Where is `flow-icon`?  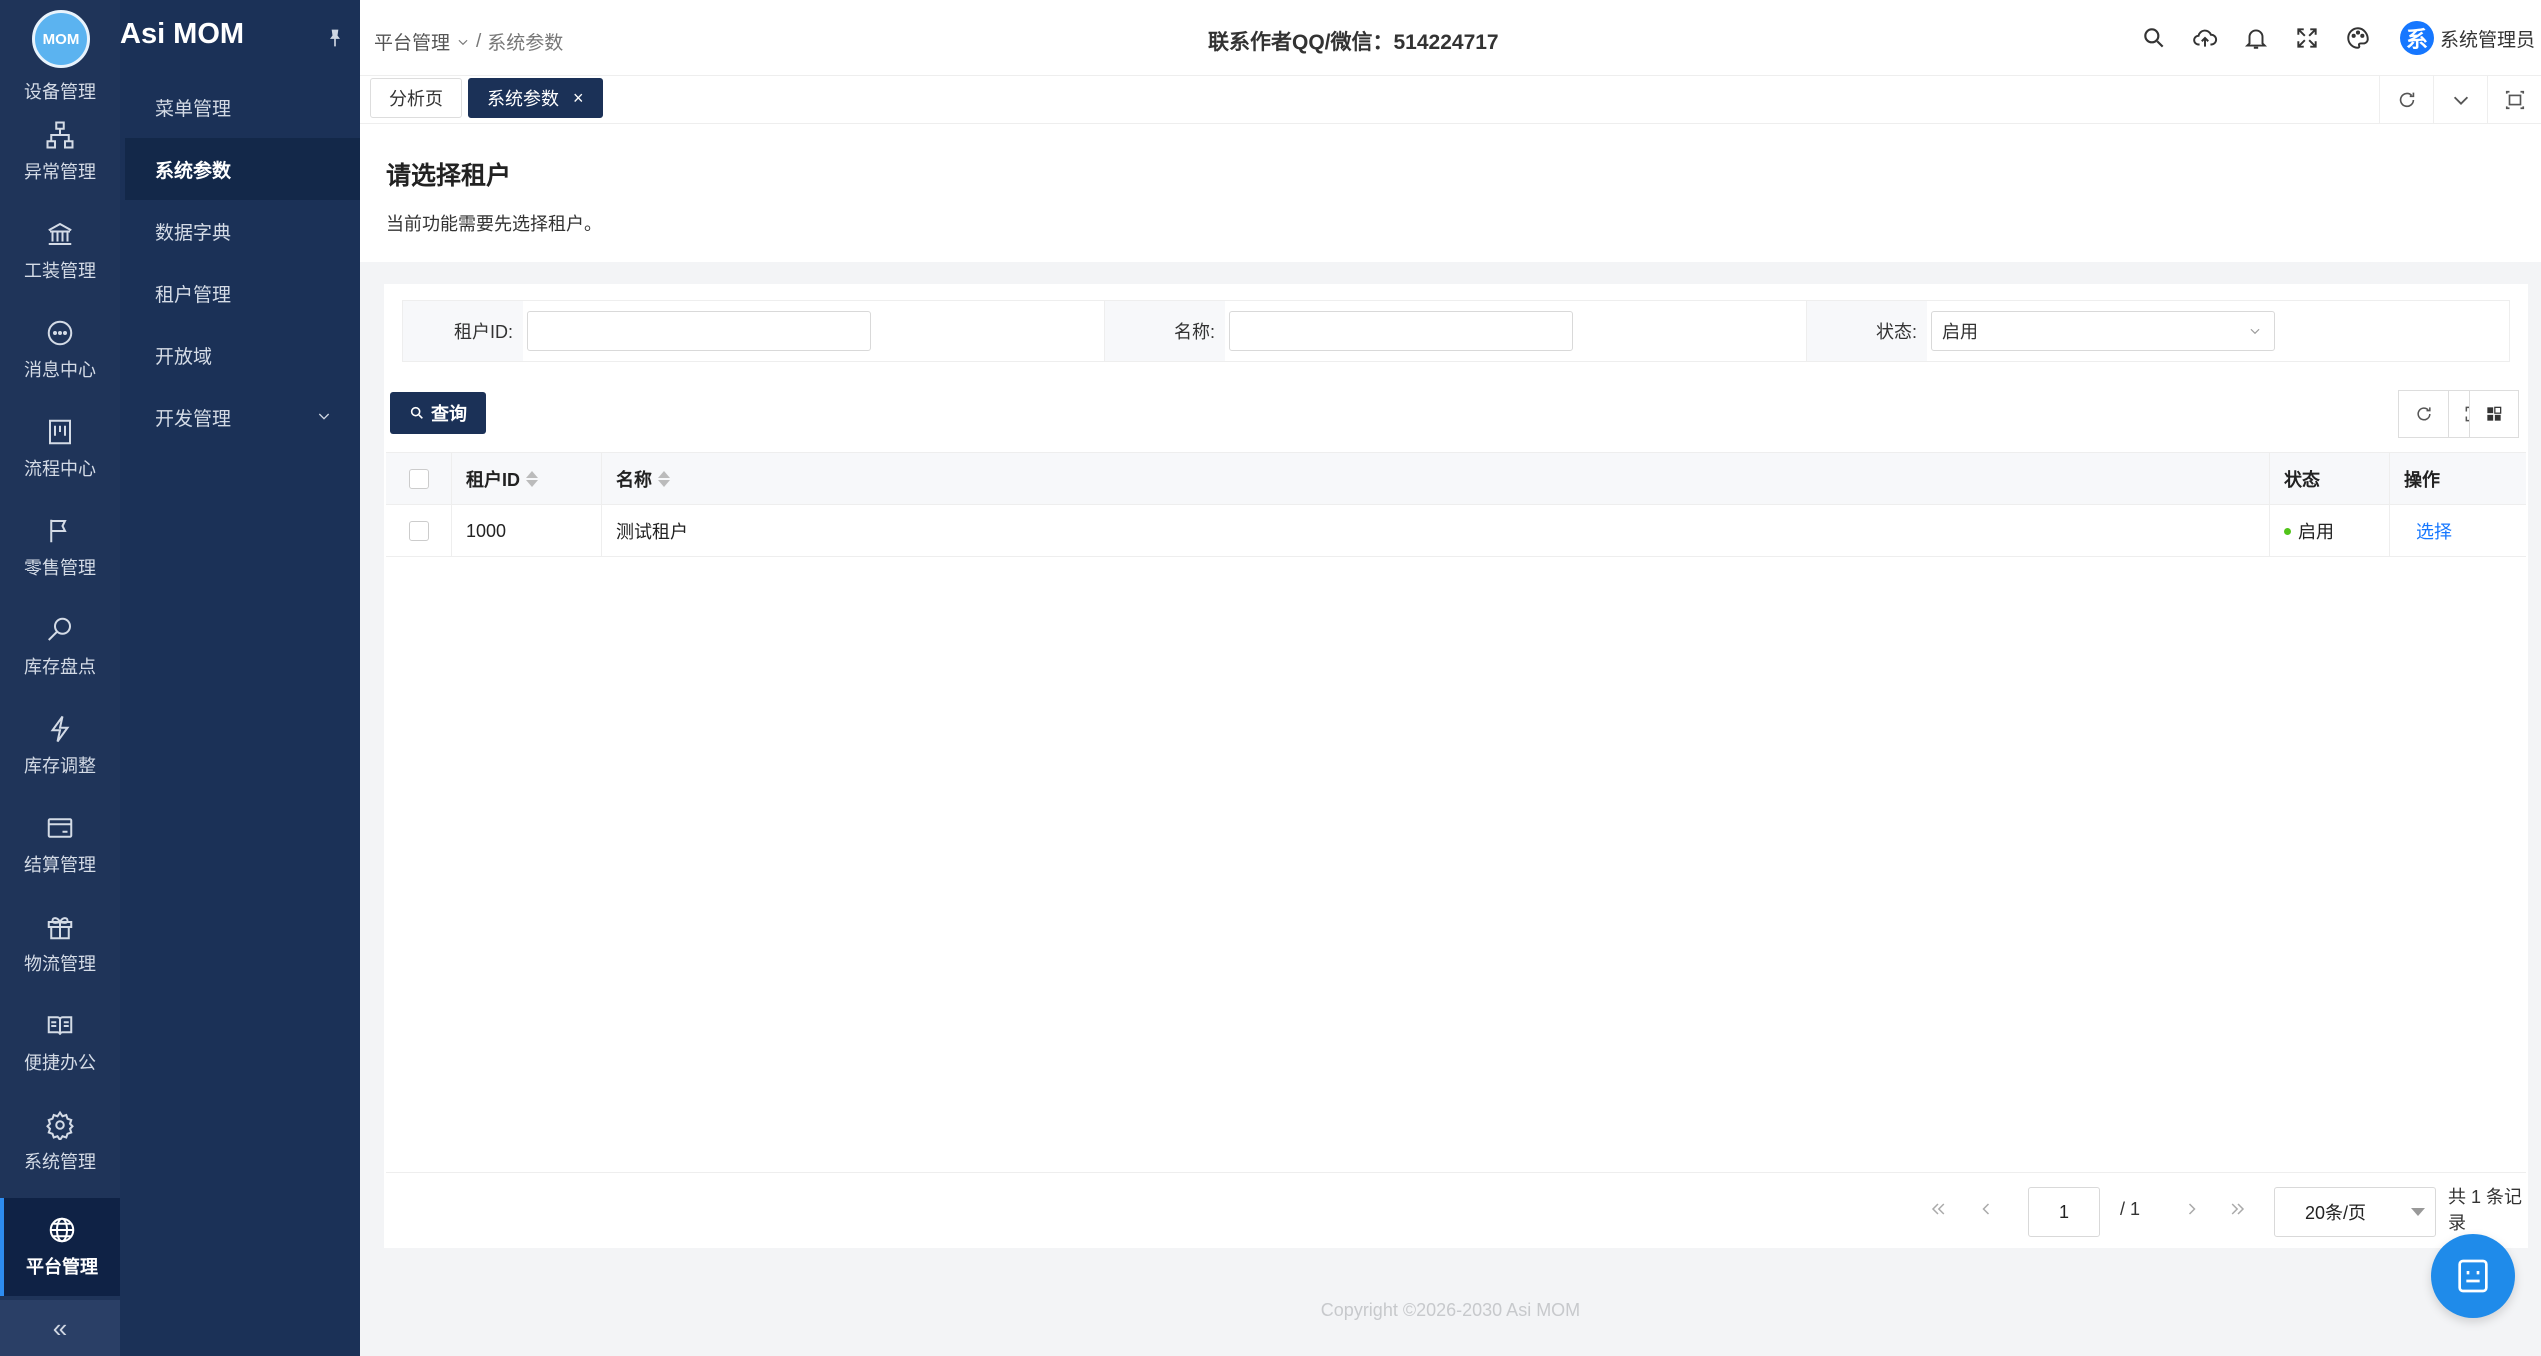
flow-icon is located at coordinates (60, 432).